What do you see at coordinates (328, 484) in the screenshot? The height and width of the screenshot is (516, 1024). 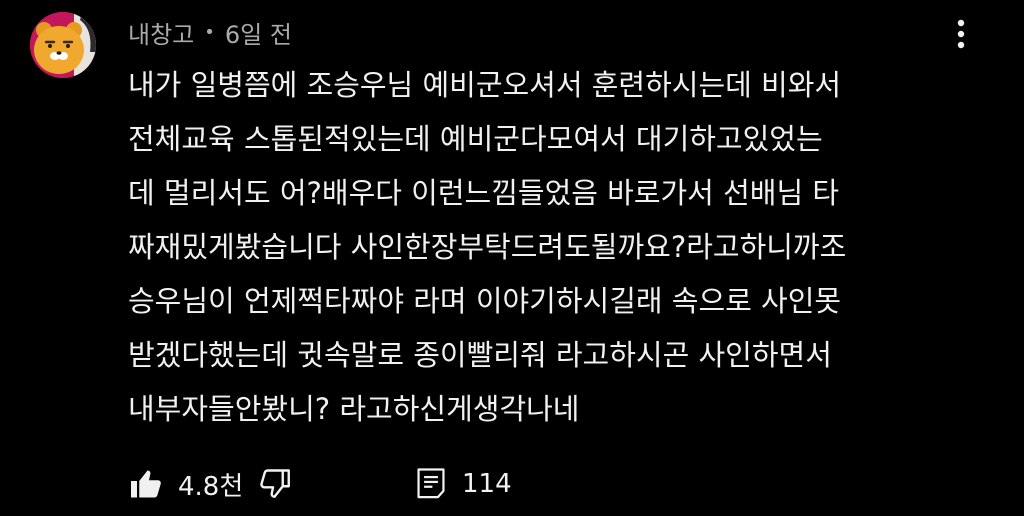 I see `dislike-button` at bounding box center [328, 484].